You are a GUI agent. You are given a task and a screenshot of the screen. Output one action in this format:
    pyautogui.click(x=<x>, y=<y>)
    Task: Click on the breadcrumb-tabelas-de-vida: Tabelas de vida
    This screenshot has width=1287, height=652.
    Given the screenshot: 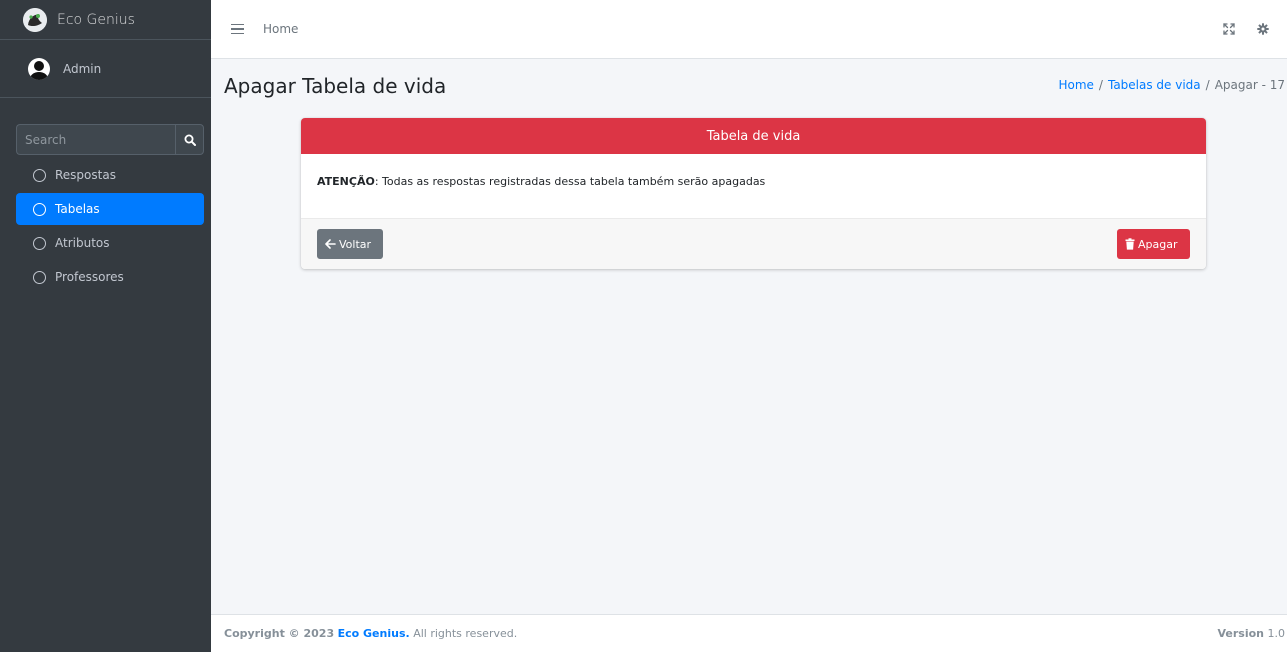 What is the action you would take?
    pyautogui.click(x=1154, y=85)
    